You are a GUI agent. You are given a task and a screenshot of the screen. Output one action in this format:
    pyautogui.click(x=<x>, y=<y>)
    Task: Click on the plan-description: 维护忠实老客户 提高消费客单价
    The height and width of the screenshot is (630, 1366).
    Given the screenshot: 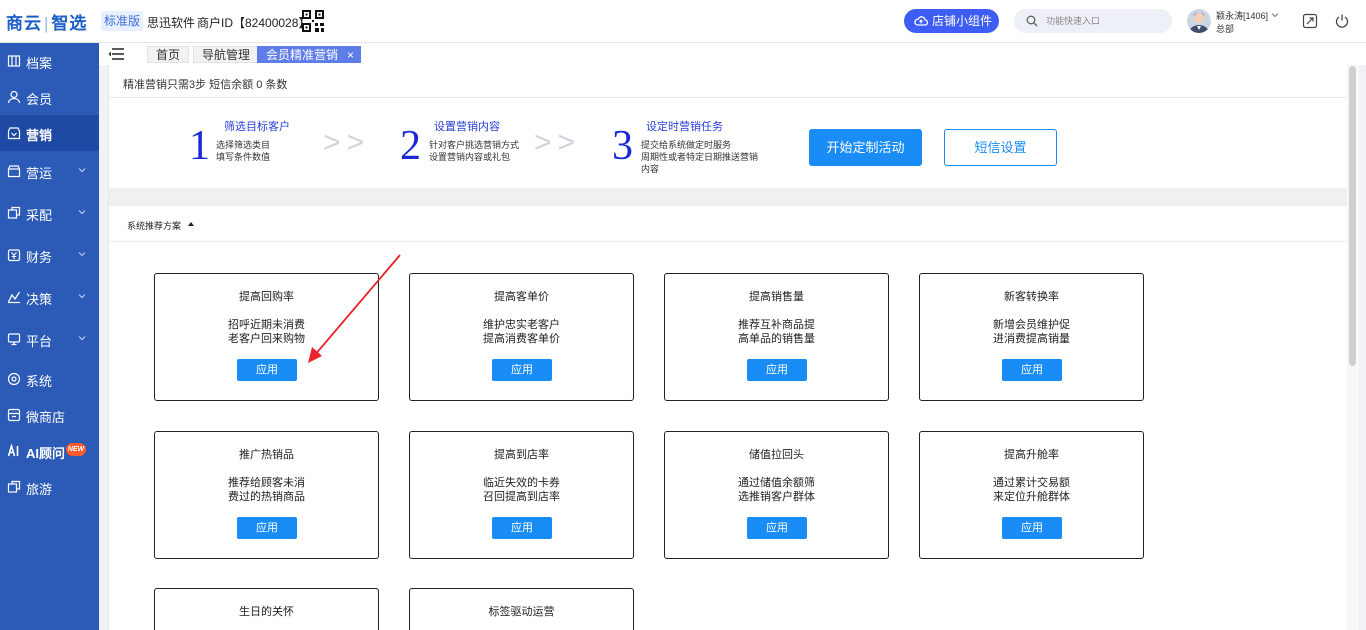 What is the action you would take?
    pyautogui.click(x=521, y=332)
    